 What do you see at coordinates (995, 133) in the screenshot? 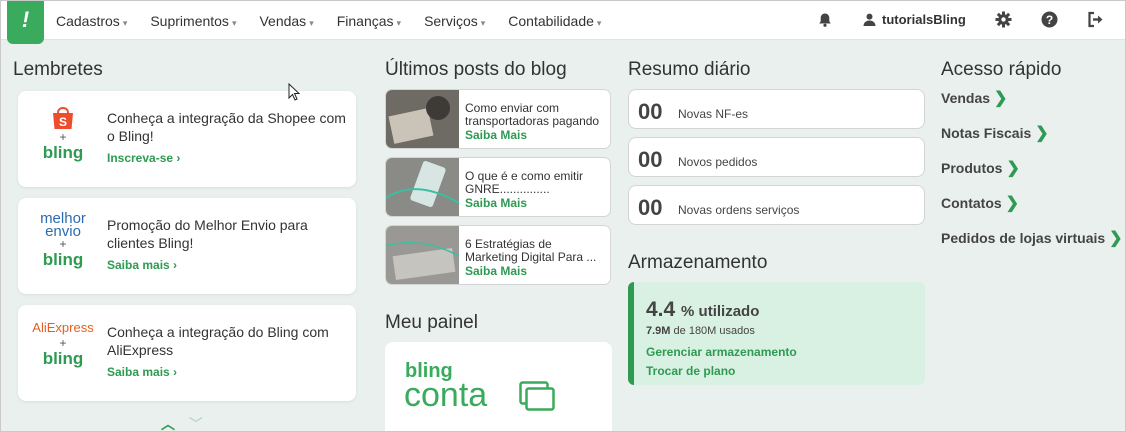
I see `quick-link-notas-fiscais: Notas Fiscais ❯` at bounding box center [995, 133].